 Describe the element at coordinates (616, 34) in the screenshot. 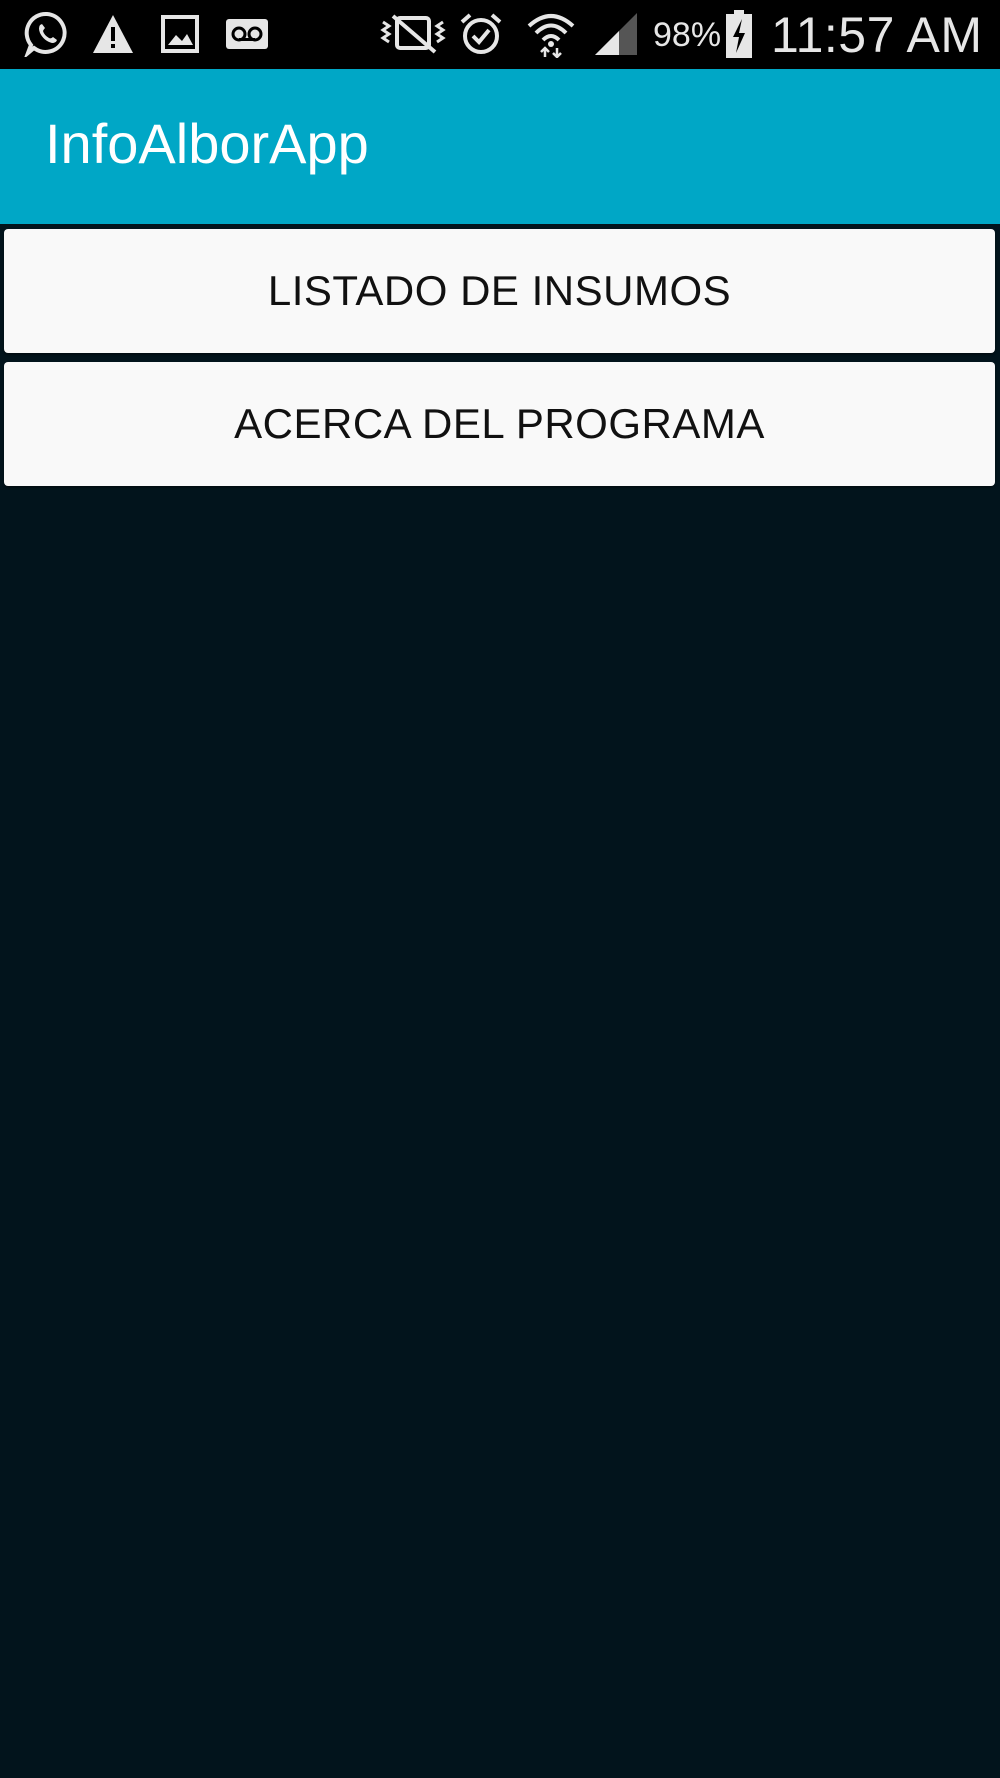

I see `signal-icon` at that location.